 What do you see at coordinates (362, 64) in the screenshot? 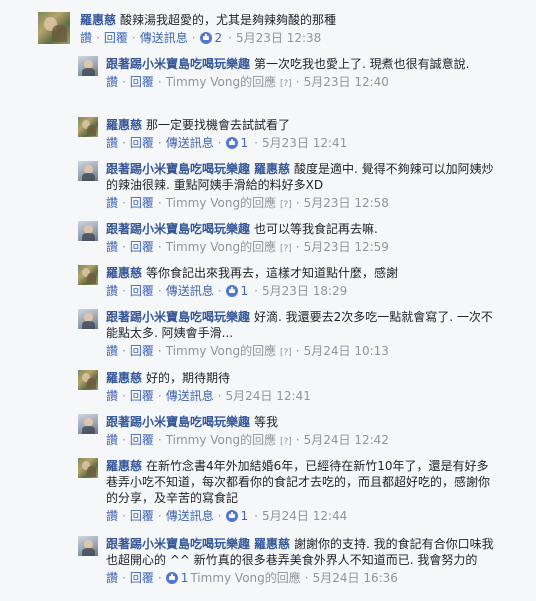
I see `comment-text: 第一次吃我也愛上了. 現煮也很有誠意說.` at bounding box center [362, 64].